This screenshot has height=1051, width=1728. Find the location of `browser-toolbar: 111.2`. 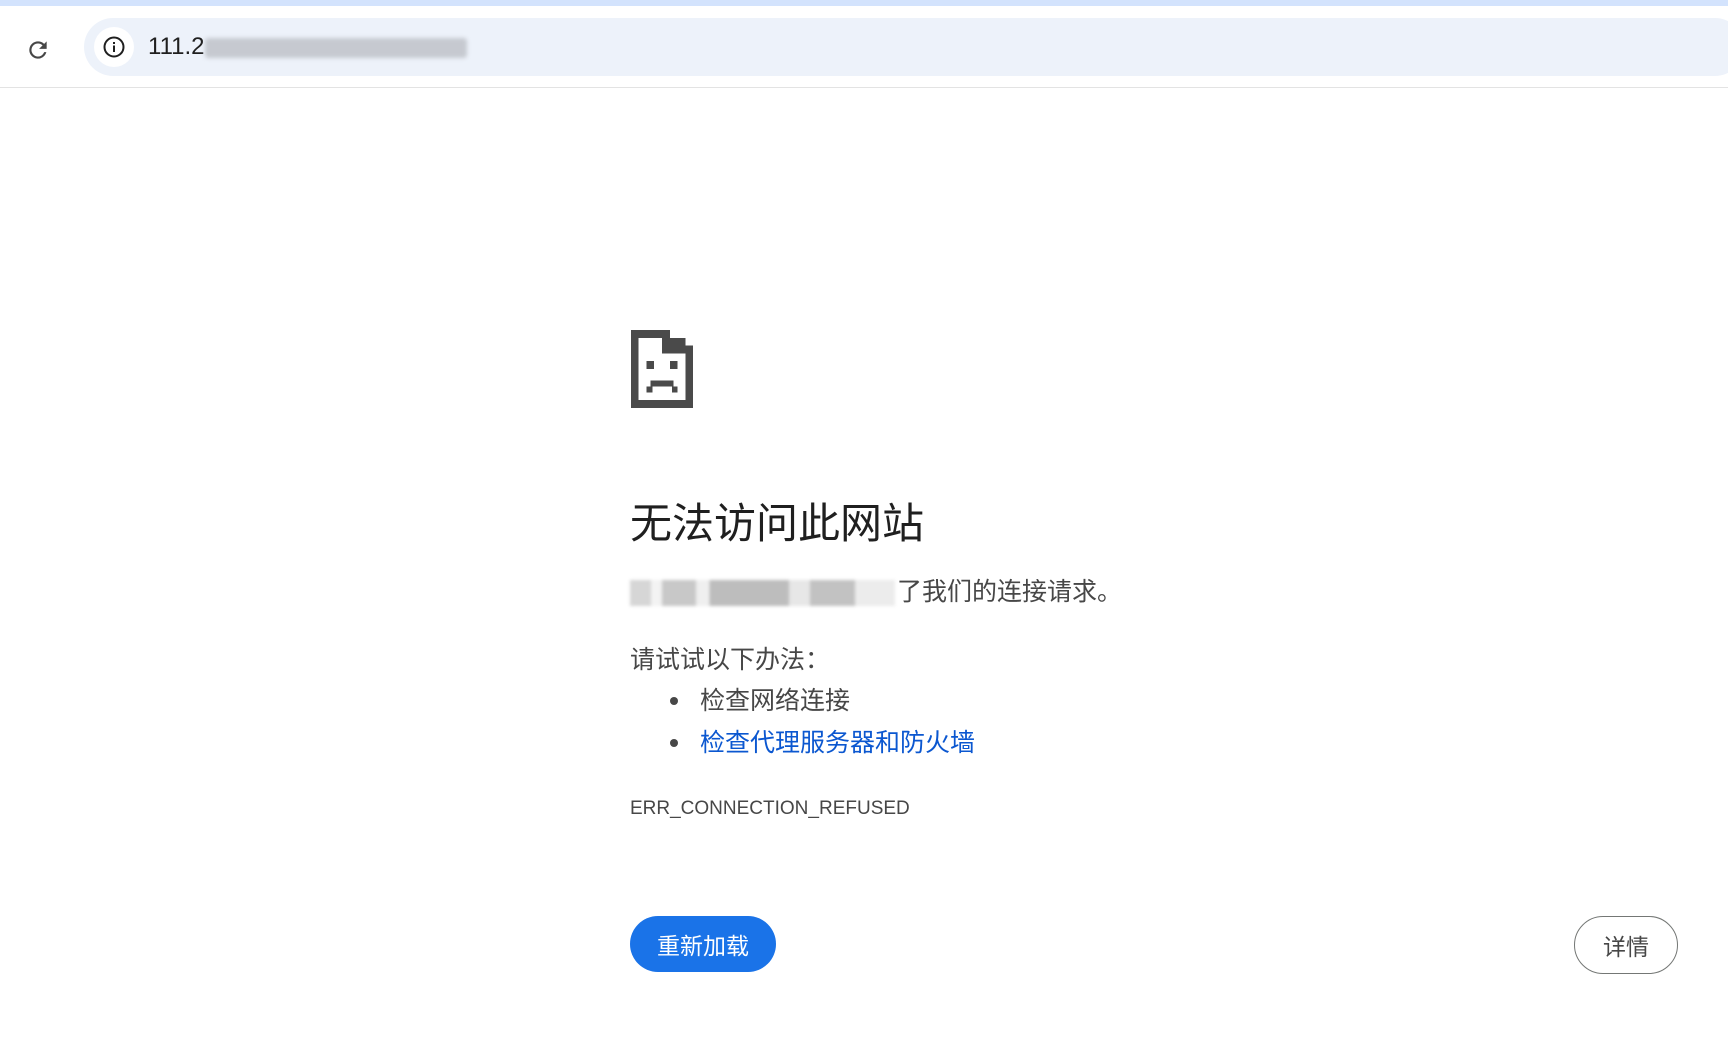

browser-toolbar: 111.2 is located at coordinates (864, 47).